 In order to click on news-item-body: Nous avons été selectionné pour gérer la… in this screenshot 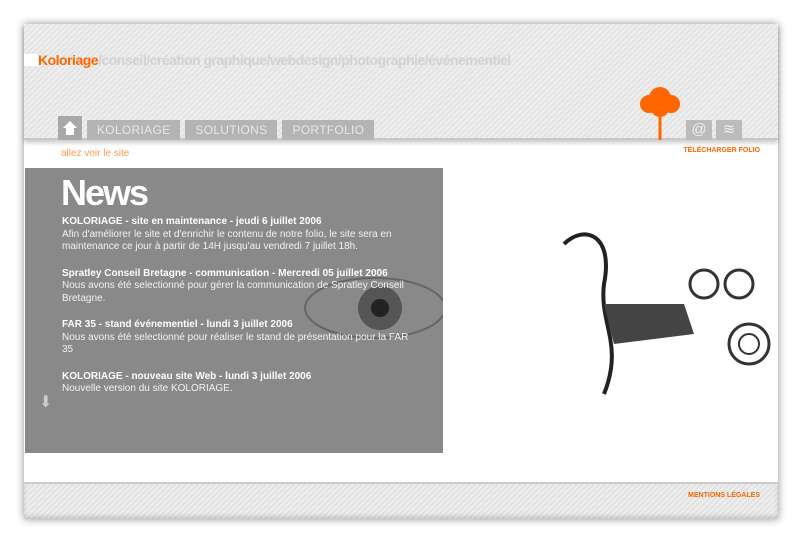, I will do `click(233, 292)`.